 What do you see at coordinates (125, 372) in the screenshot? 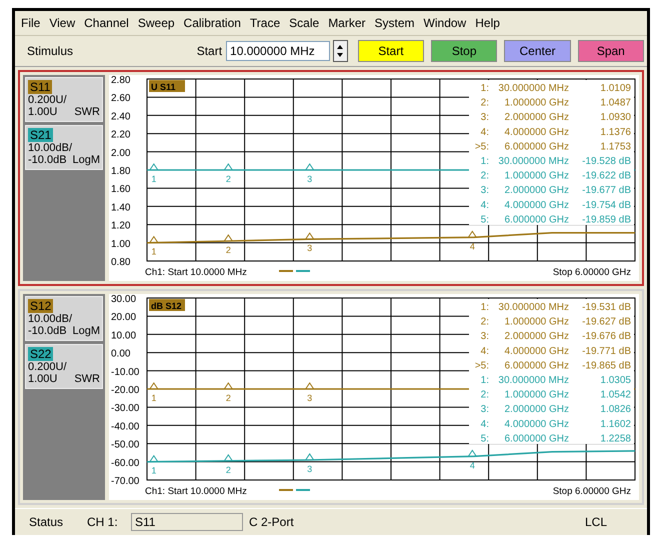
I see `axis-label: -10.00` at bounding box center [125, 372].